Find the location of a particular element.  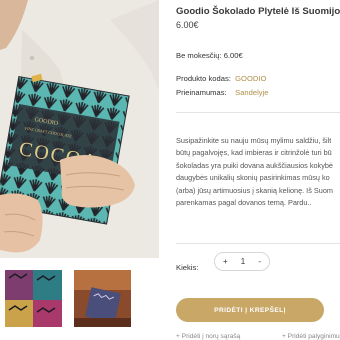

quantity-increase-button: + is located at coordinates (225, 261).